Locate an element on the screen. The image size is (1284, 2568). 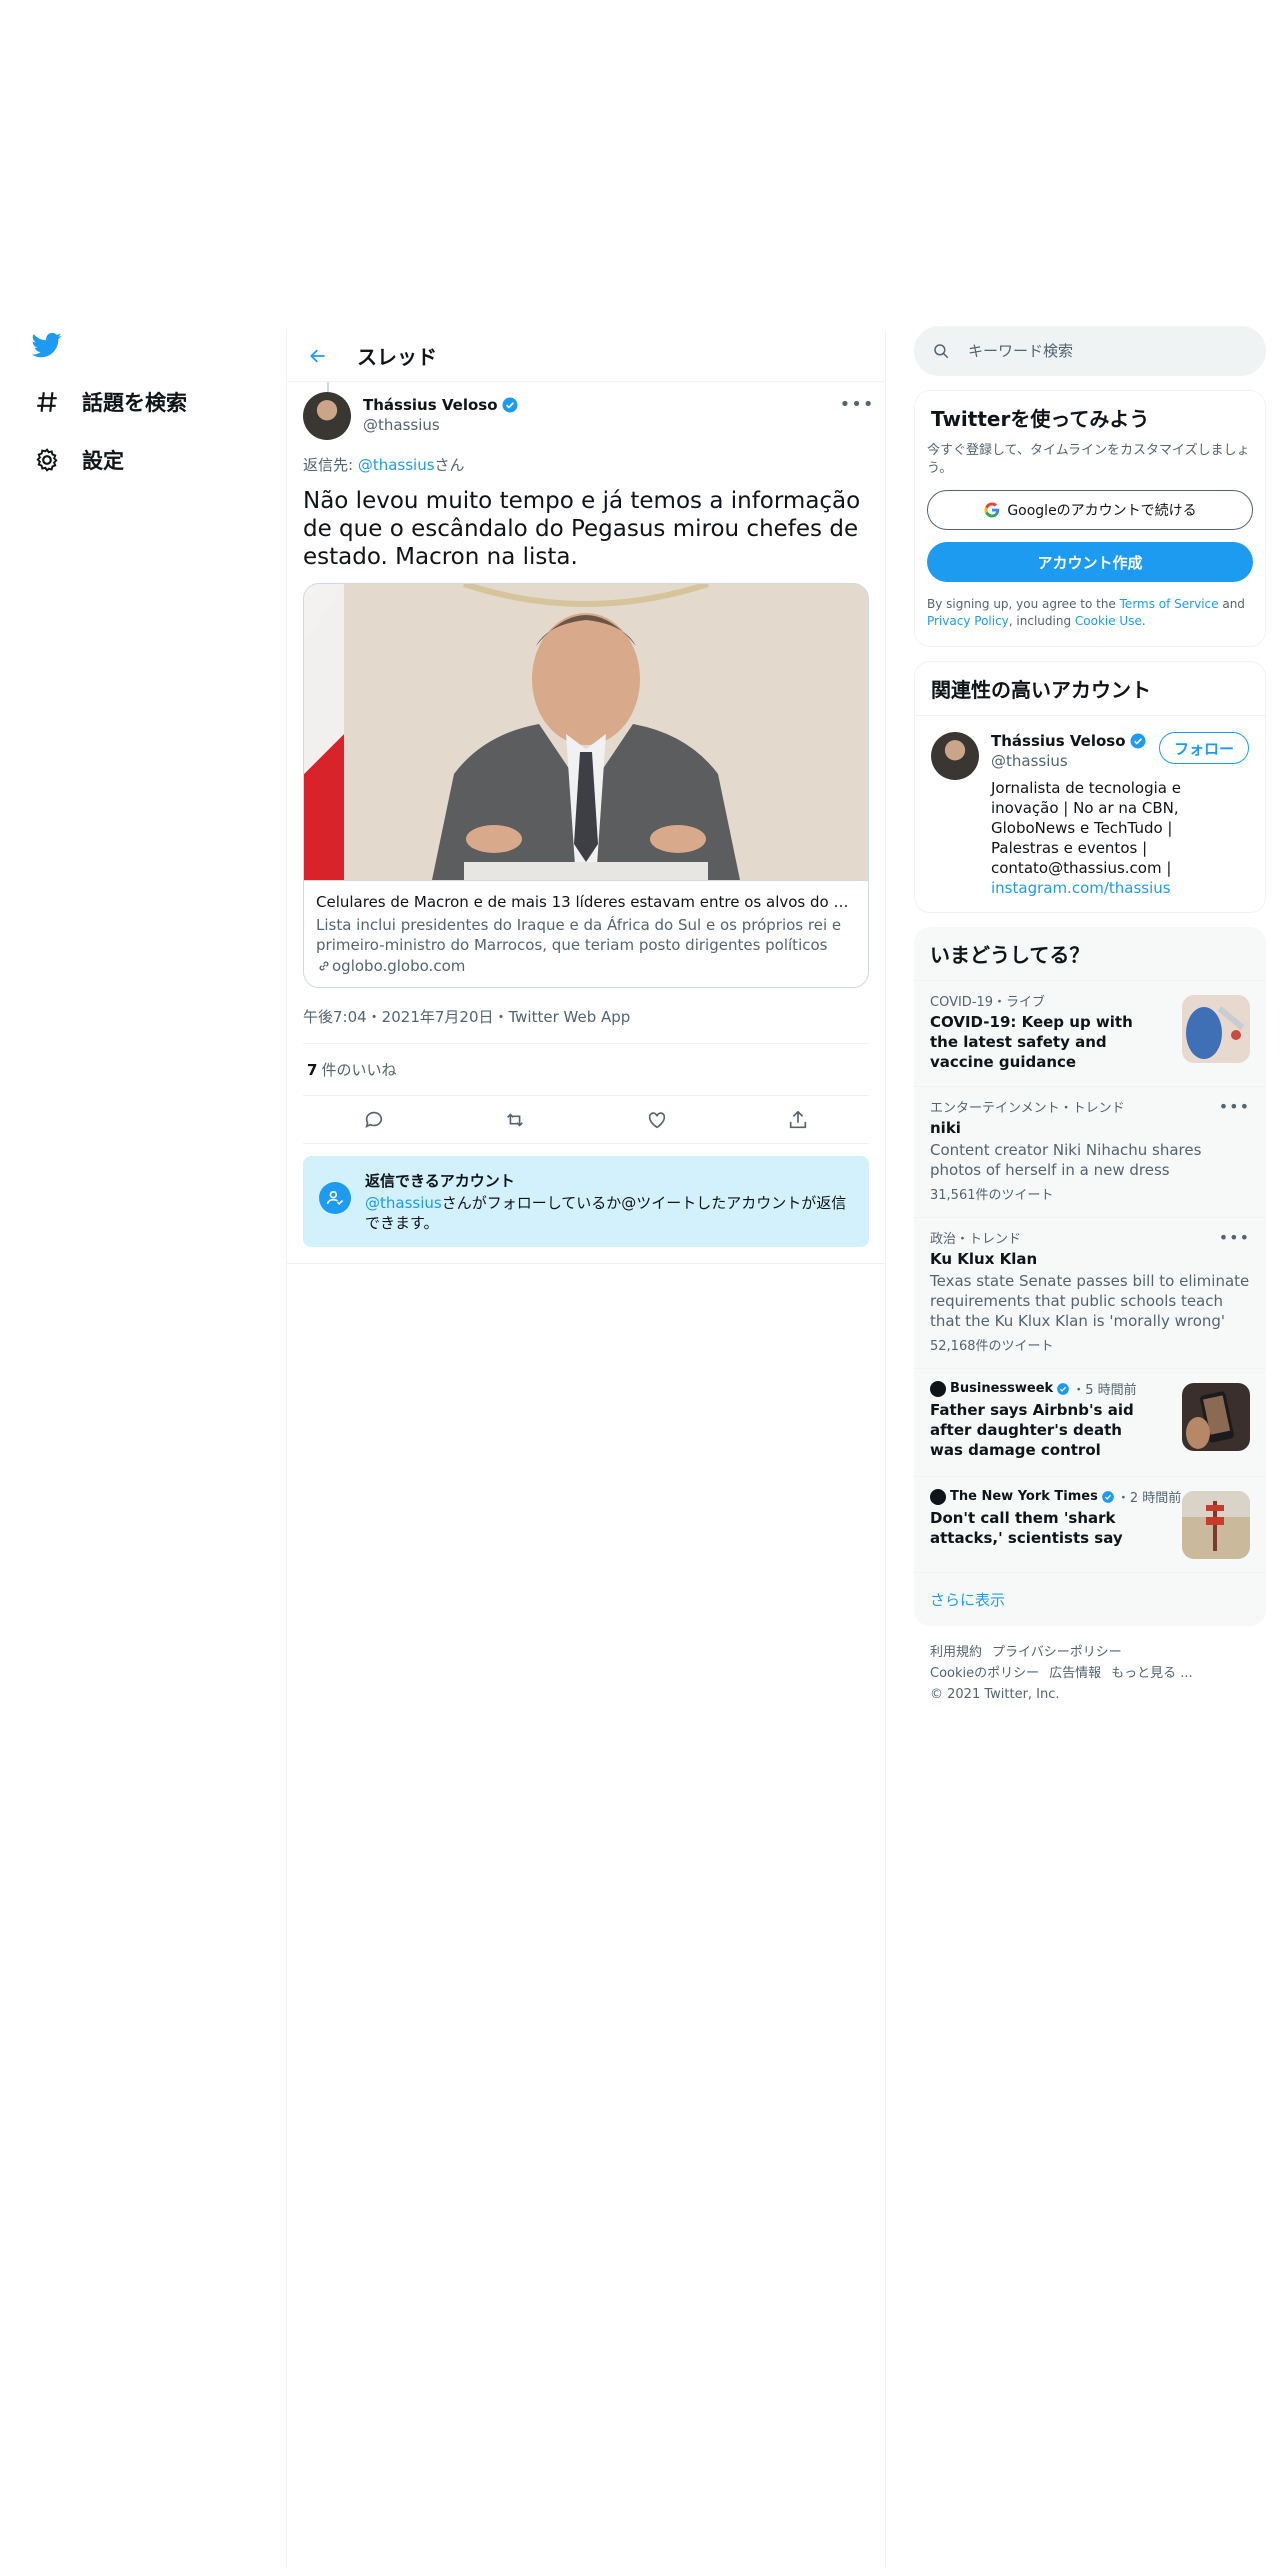
trend-title: Ku Klux Klan is located at coordinates (984, 1259).